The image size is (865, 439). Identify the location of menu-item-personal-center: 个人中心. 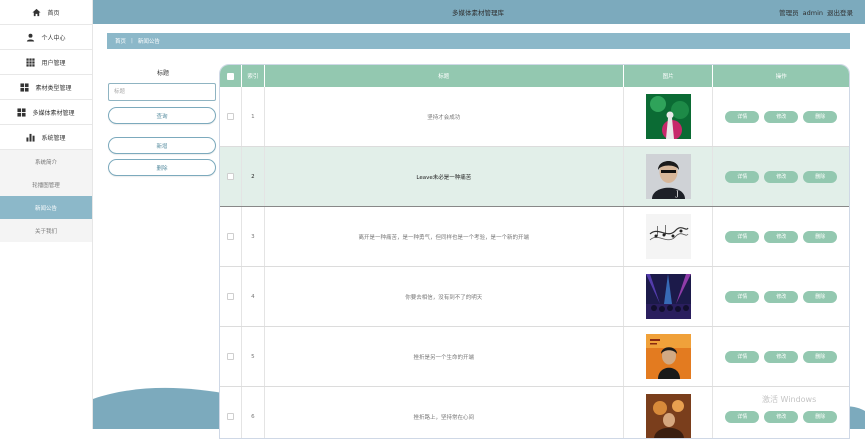
(46, 37).